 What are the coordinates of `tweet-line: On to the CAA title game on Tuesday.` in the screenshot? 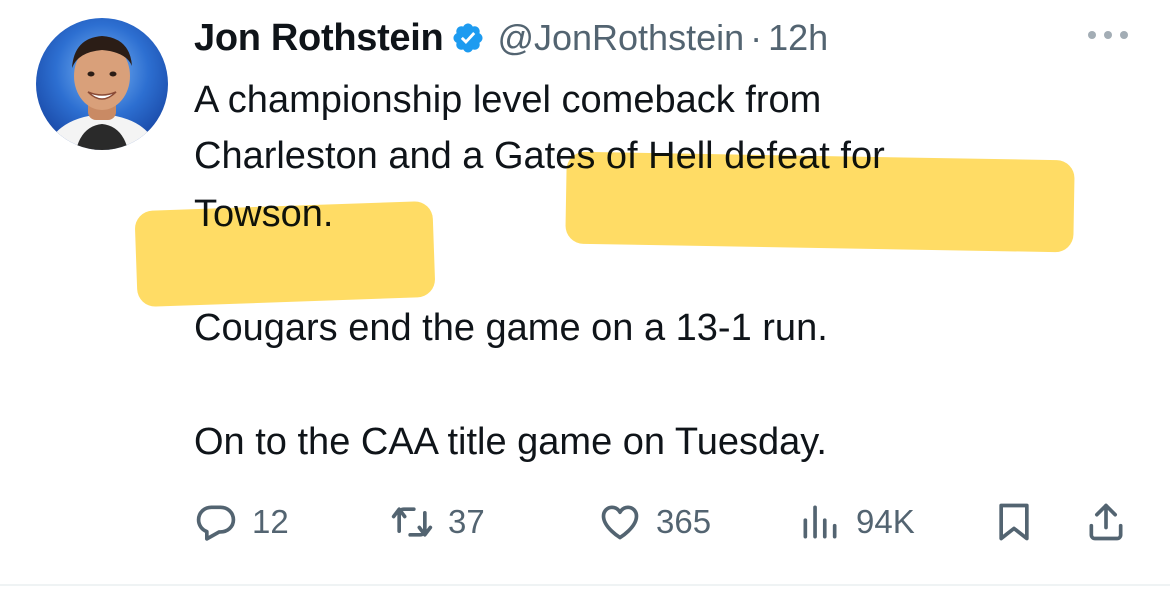 It's located at (510, 442).